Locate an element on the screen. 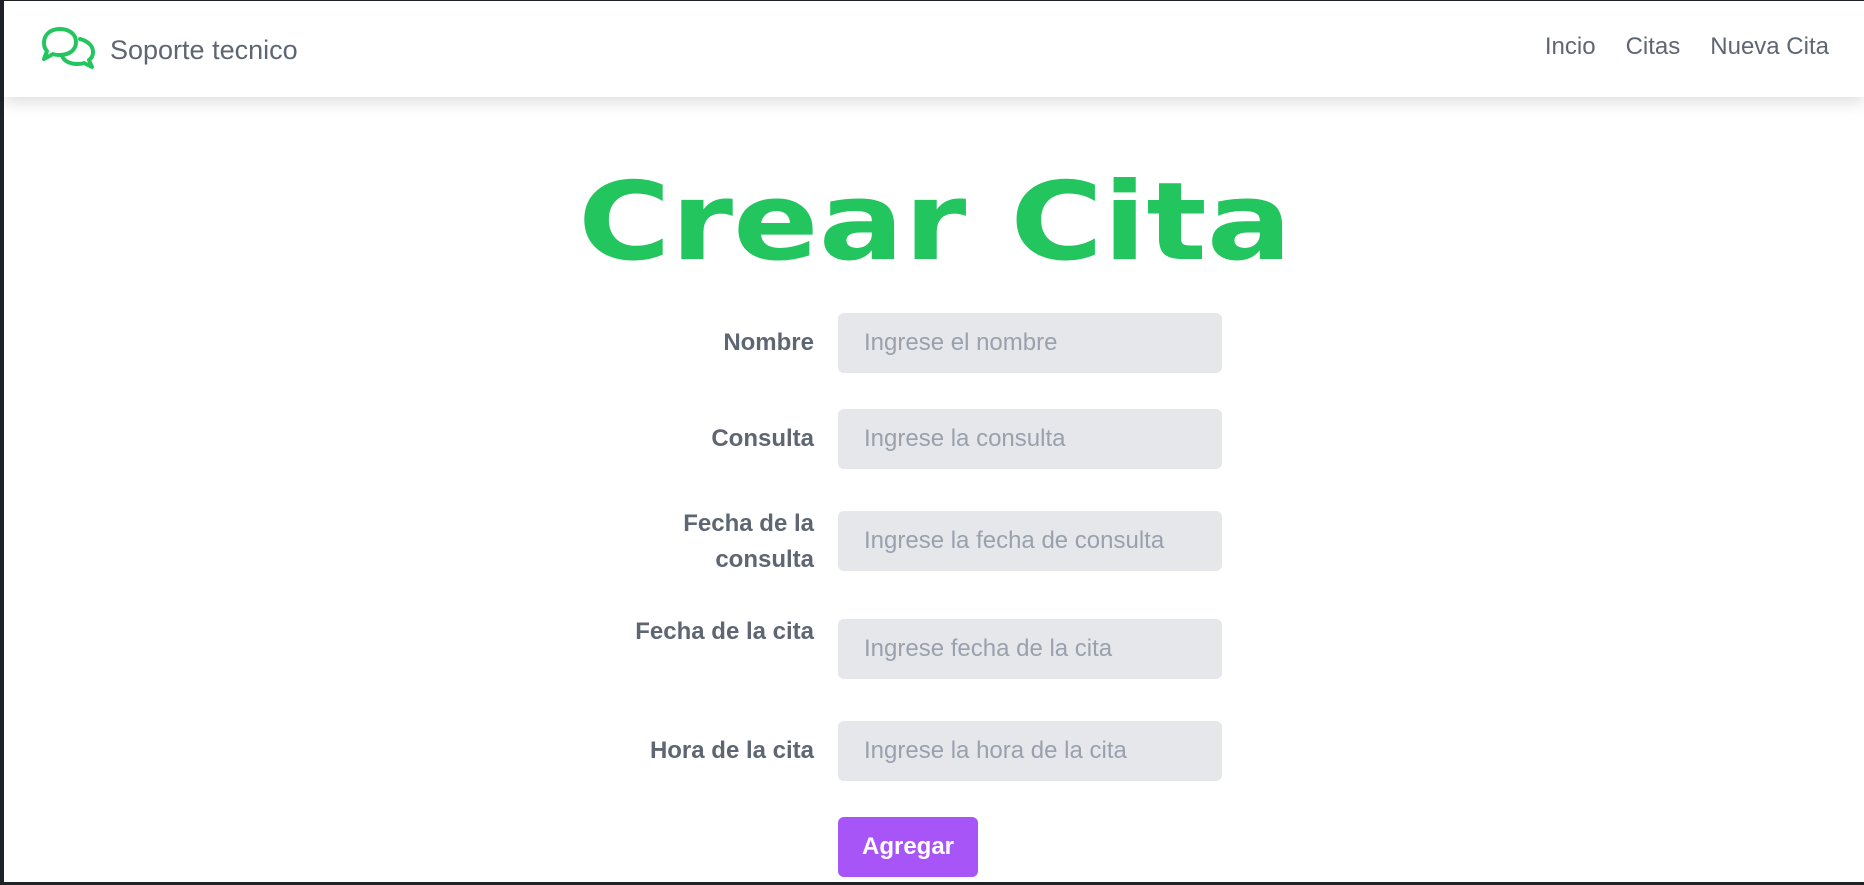 The height and width of the screenshot is (885, 1864). agregar-button: Agregar is located at coordinates (908, 847).